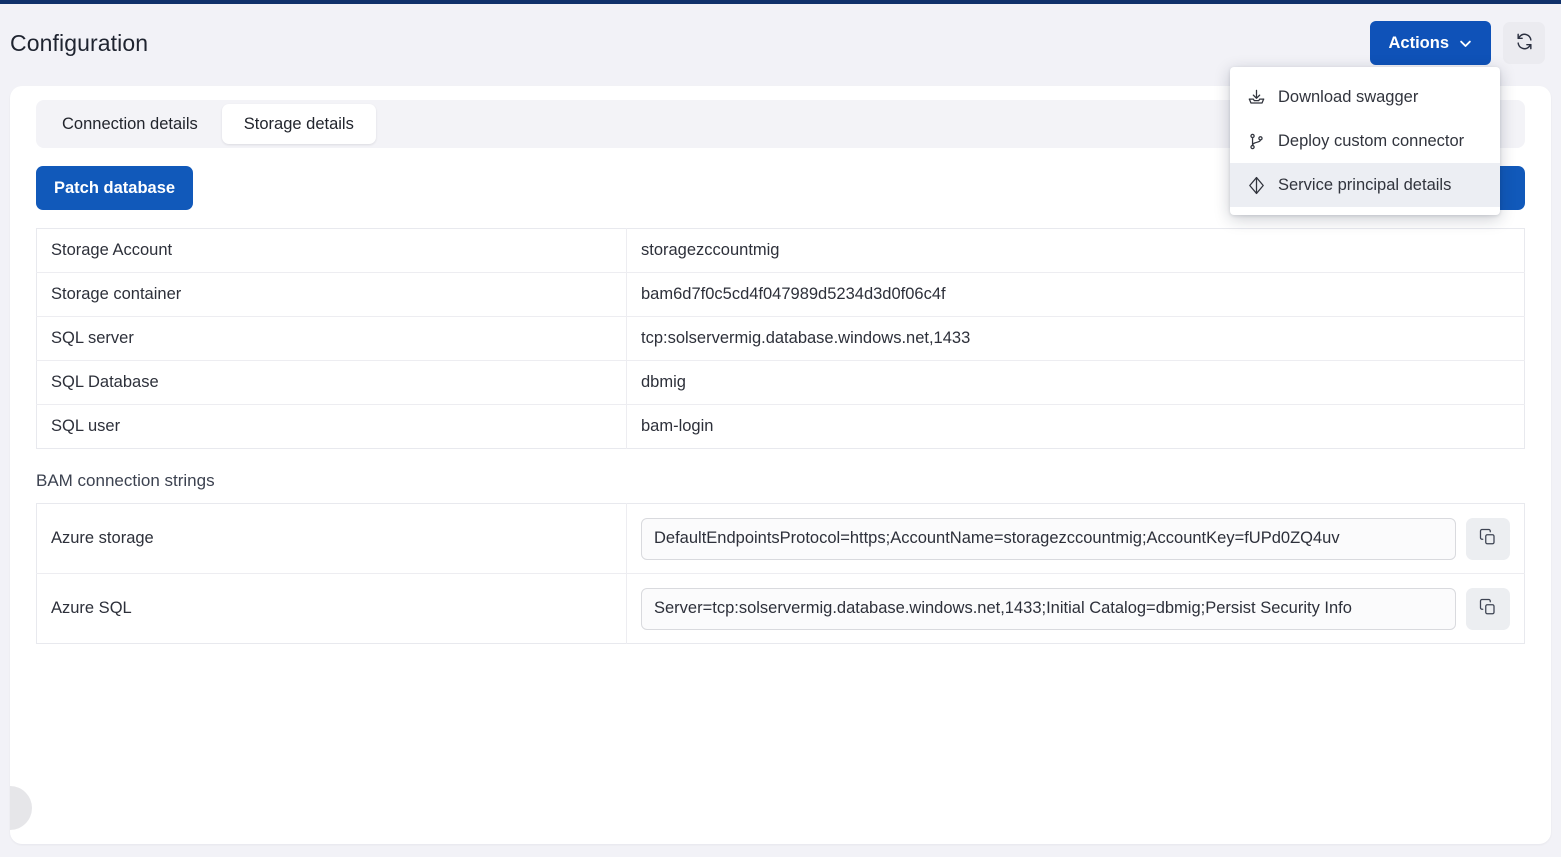 The image size is (1561, 857). Describe the element at coordinates (1348, 96) in the screenshot. I see `menu-item-label: Download swagger` at that location.